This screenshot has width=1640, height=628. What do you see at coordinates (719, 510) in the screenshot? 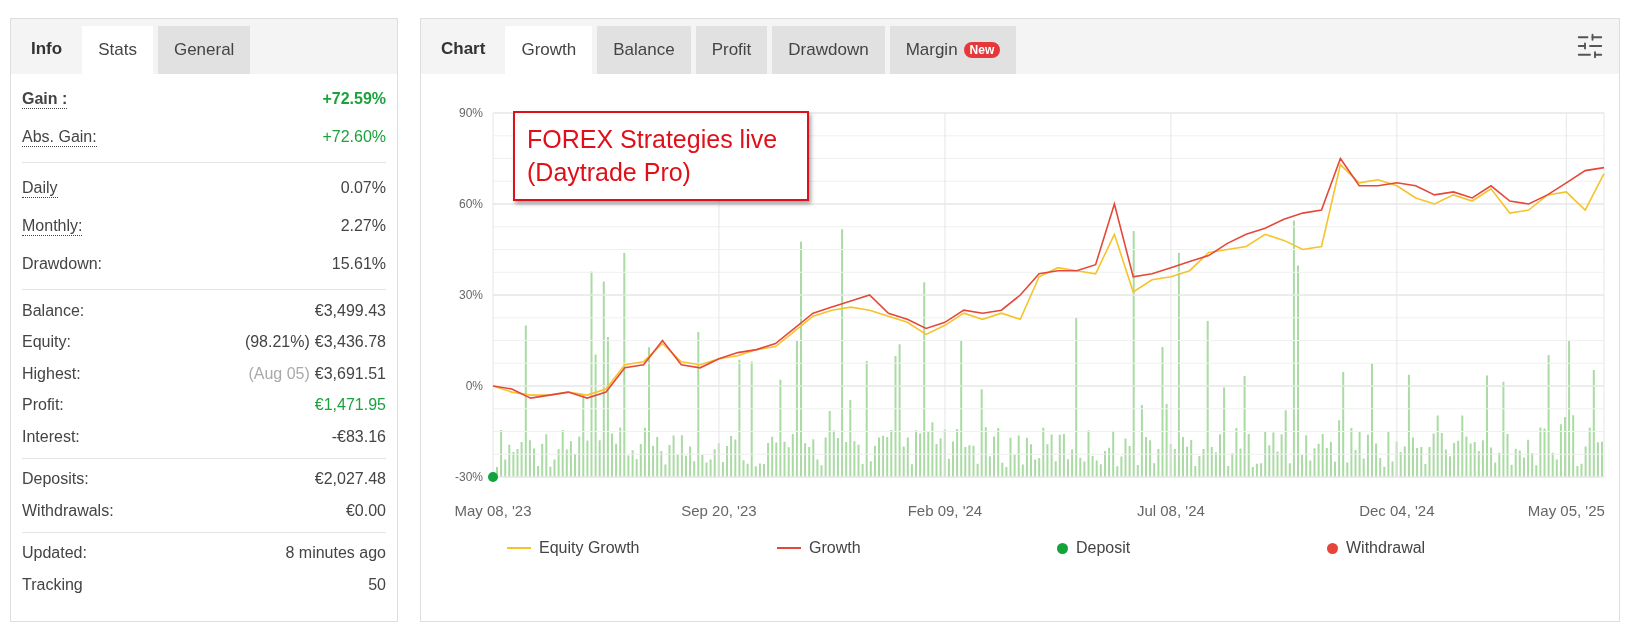
I see `x-axis-label: Sep 20, '23` at bounding box center [719, 510].